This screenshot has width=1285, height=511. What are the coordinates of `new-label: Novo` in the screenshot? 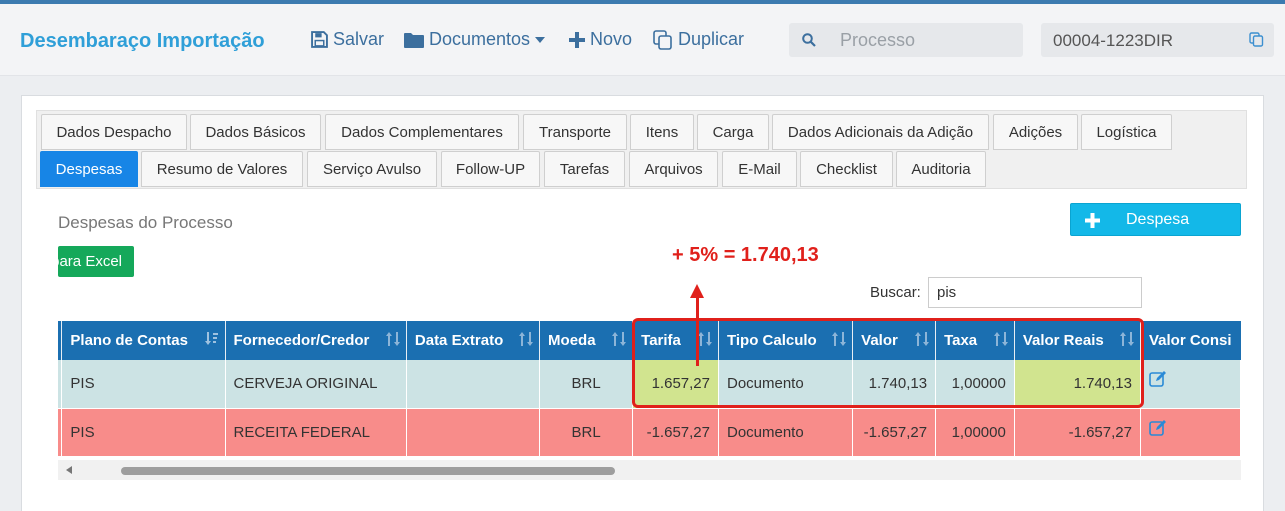 It's located at (611, 39).